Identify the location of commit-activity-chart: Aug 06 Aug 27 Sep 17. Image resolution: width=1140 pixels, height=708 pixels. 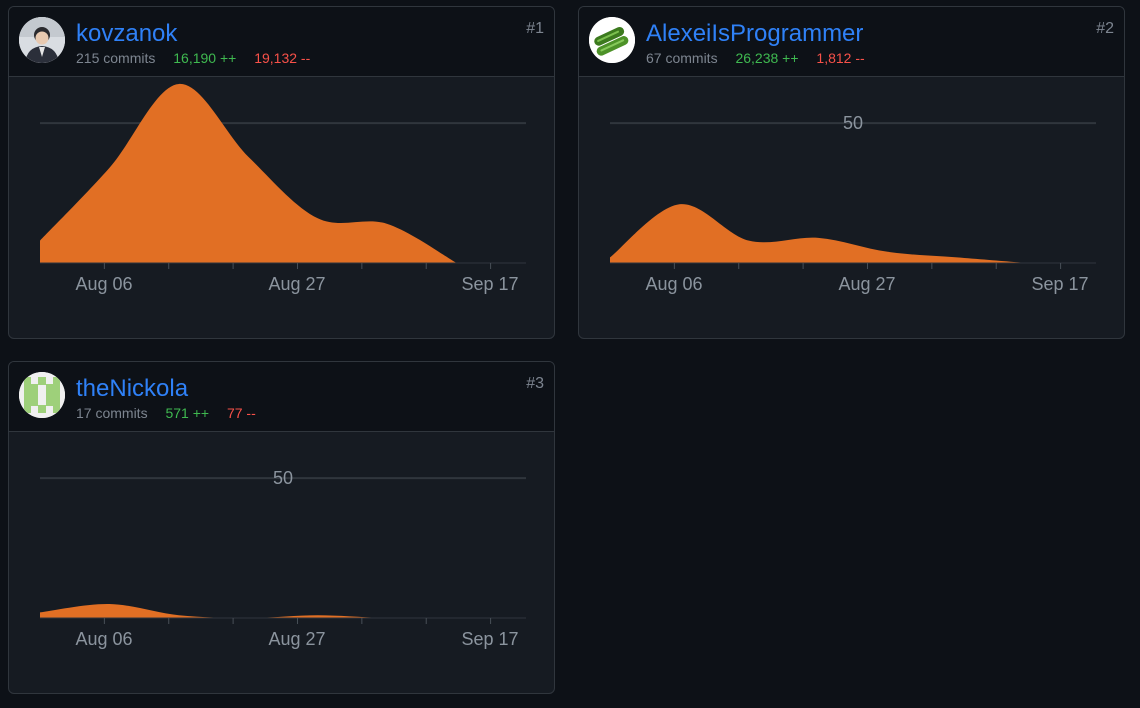
(283, 188).